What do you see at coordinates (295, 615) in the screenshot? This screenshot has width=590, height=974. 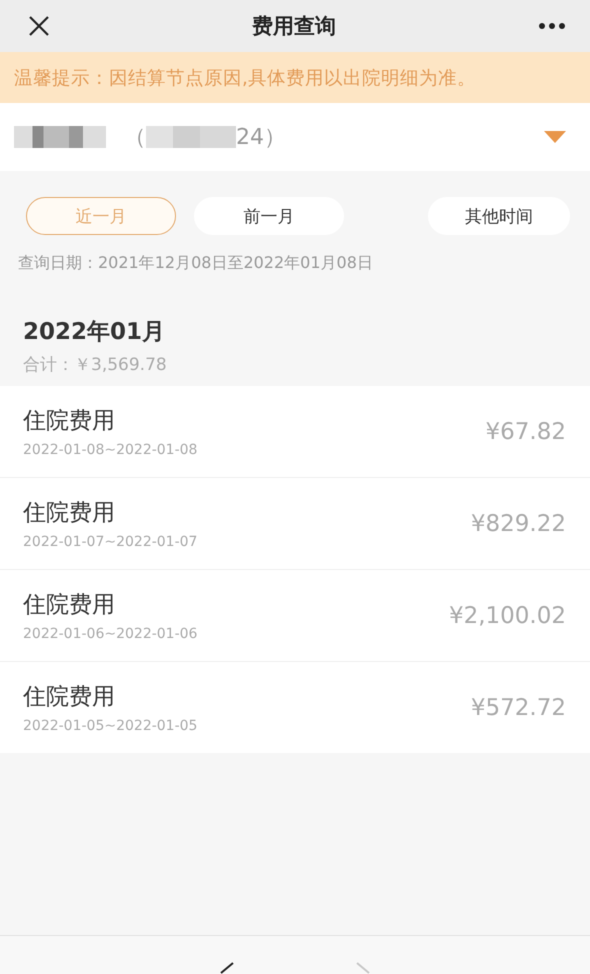 I see `fee-record-row: 住院费用 2022-01-06~2022-01-06 ¥2,100.02` at bounding box center [295, 615].